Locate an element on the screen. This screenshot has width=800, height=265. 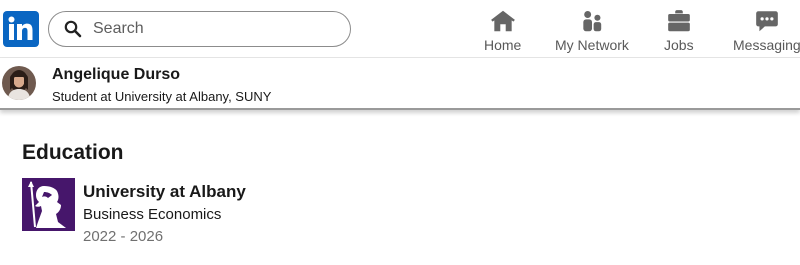
search-icon is located at coordinates (73, 29).